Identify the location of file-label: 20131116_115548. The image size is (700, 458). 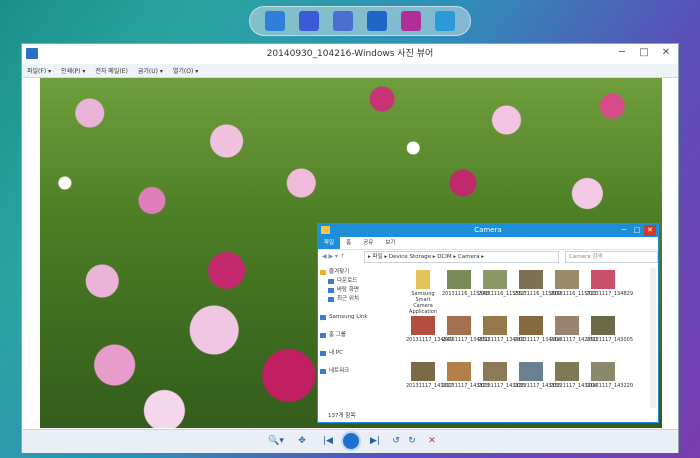
(465, 294).